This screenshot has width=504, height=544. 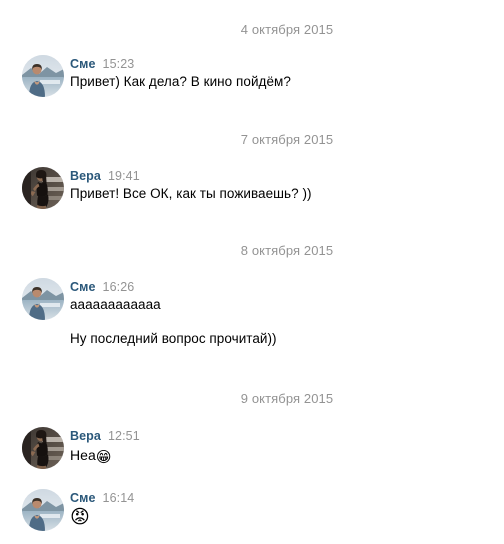 I want to click on message-row: Сме 16:14 😡, so click(x=252, y=510).